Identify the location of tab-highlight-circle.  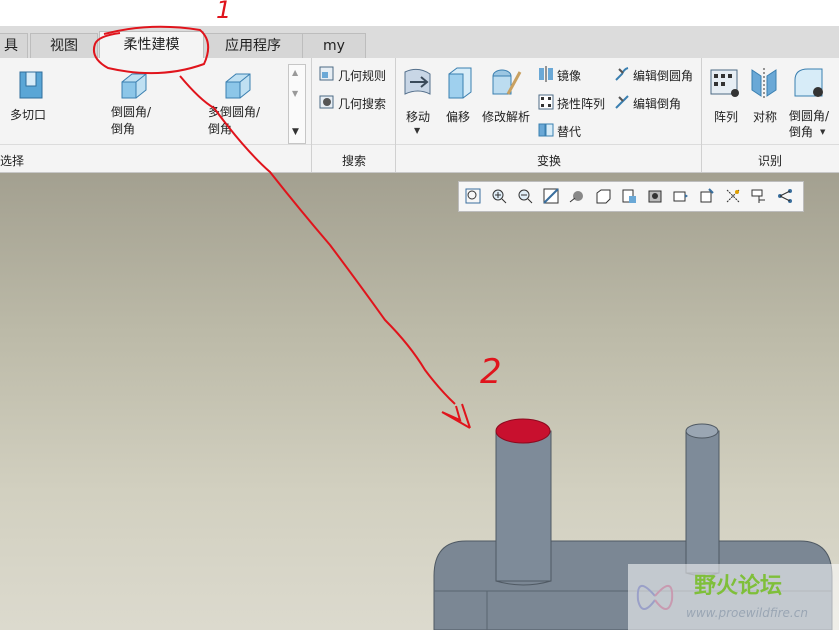
(151, 50).